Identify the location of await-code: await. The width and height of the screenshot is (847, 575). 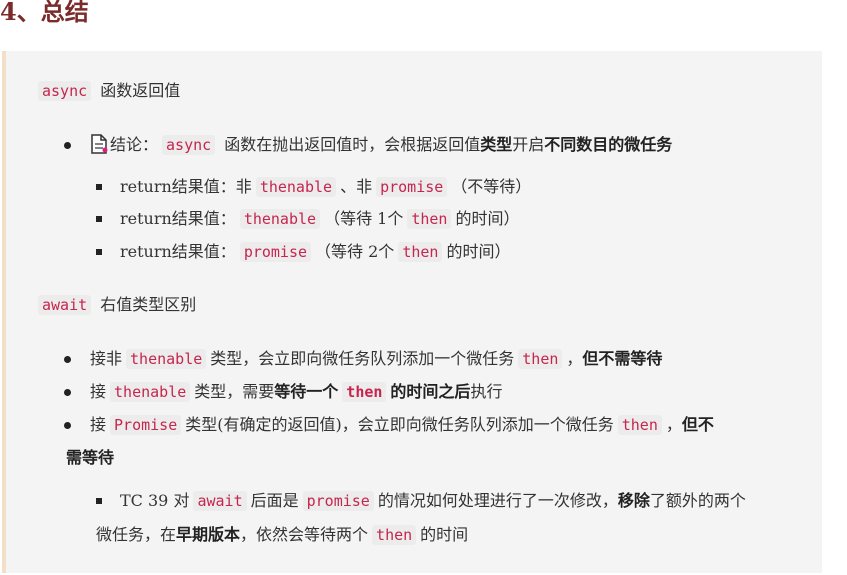
(65, 305).